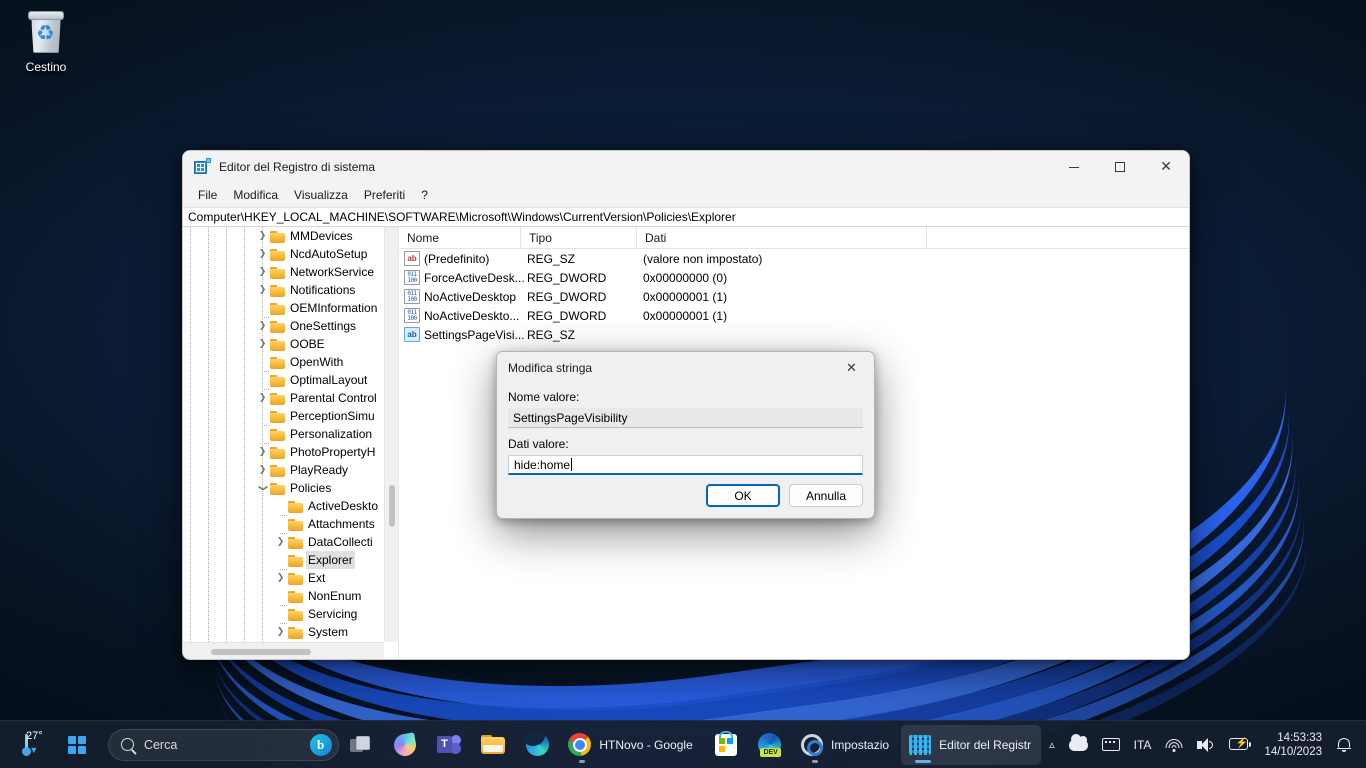 This screenshot has width=1366, height=768. I want to click on tray-language-button: ITA, so click(1143, 745).